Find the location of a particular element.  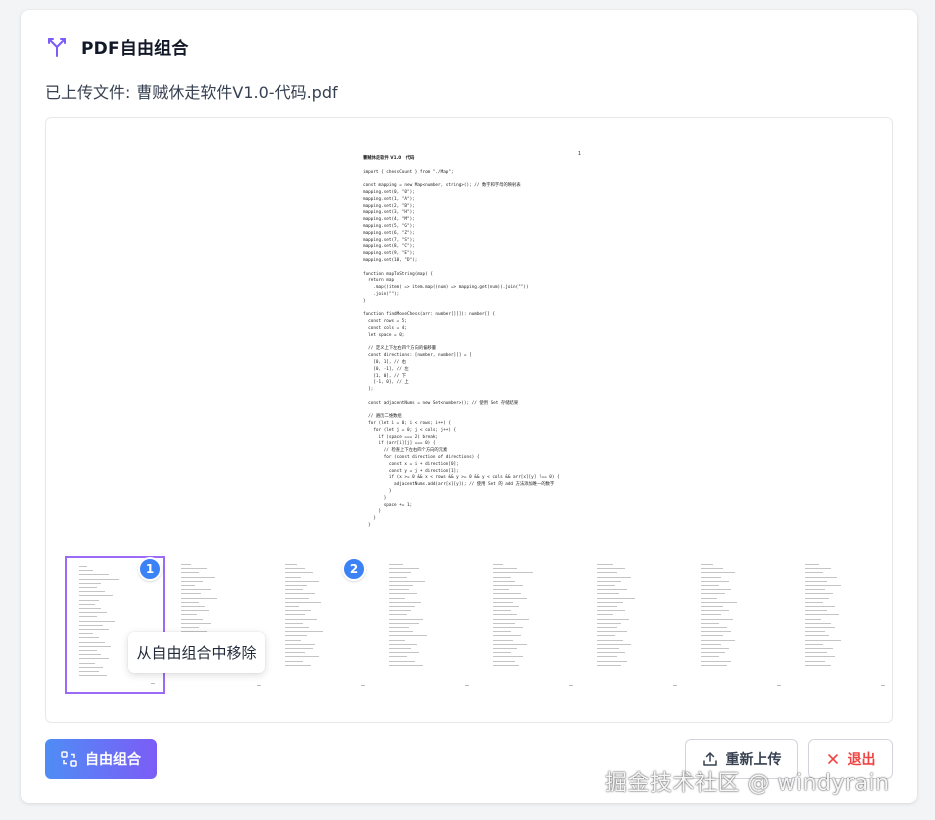

watermark: 掘金技术社区 @ windyrain is located at coordinates (747, 783).